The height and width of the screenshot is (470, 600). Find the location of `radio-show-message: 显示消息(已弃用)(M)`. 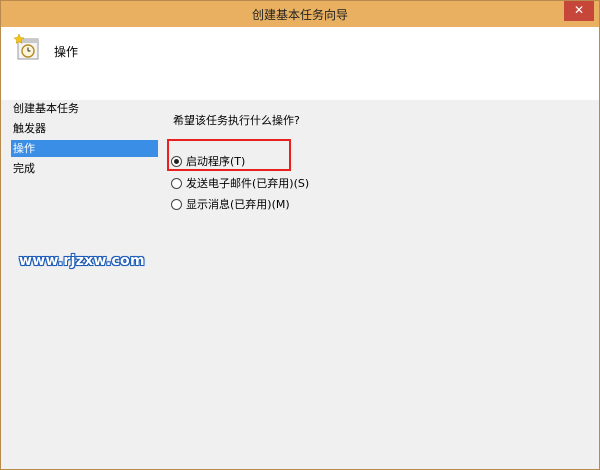

radio-show-message: 显示消息(已弃用)(M) is located at coordinates (230, 204).